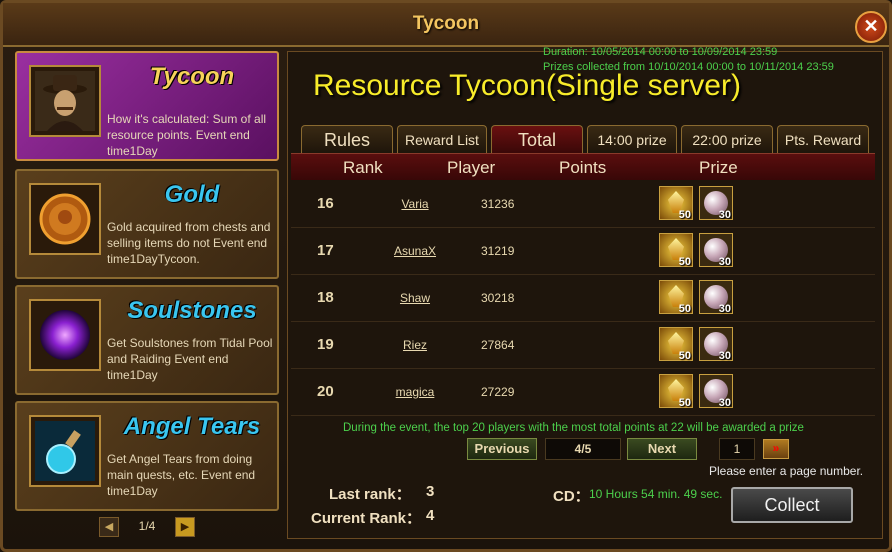 The image size is (892, 552). I want to click on collect-button: Collect, so click(792, 505).